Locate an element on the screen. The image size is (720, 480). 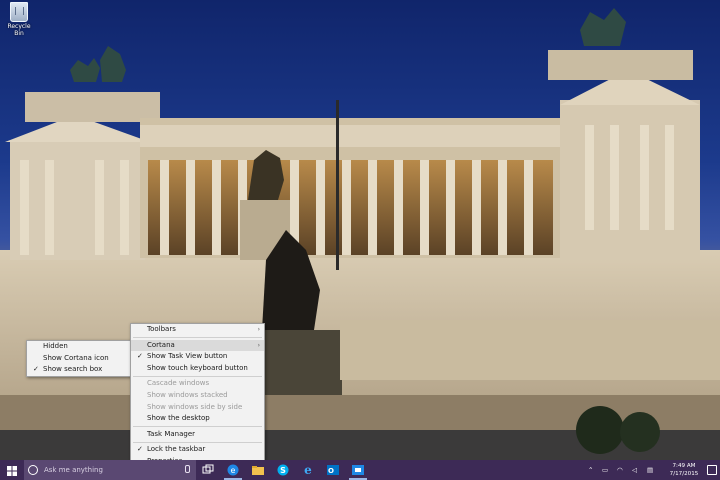
menu-item-windows-side-by-side: Show windows side by side is located at coordinates (197, 408).